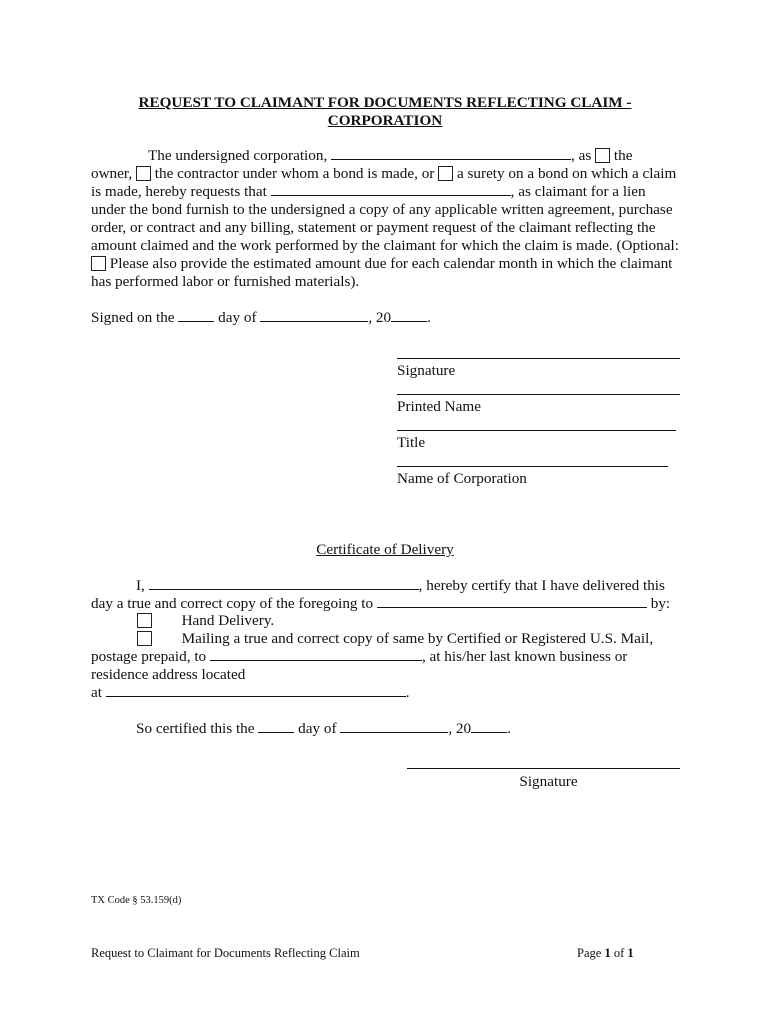 The height and width of the screenshot is (1024, 770). I want to click on certificate-line-6: residence address located, so click(168, 674).